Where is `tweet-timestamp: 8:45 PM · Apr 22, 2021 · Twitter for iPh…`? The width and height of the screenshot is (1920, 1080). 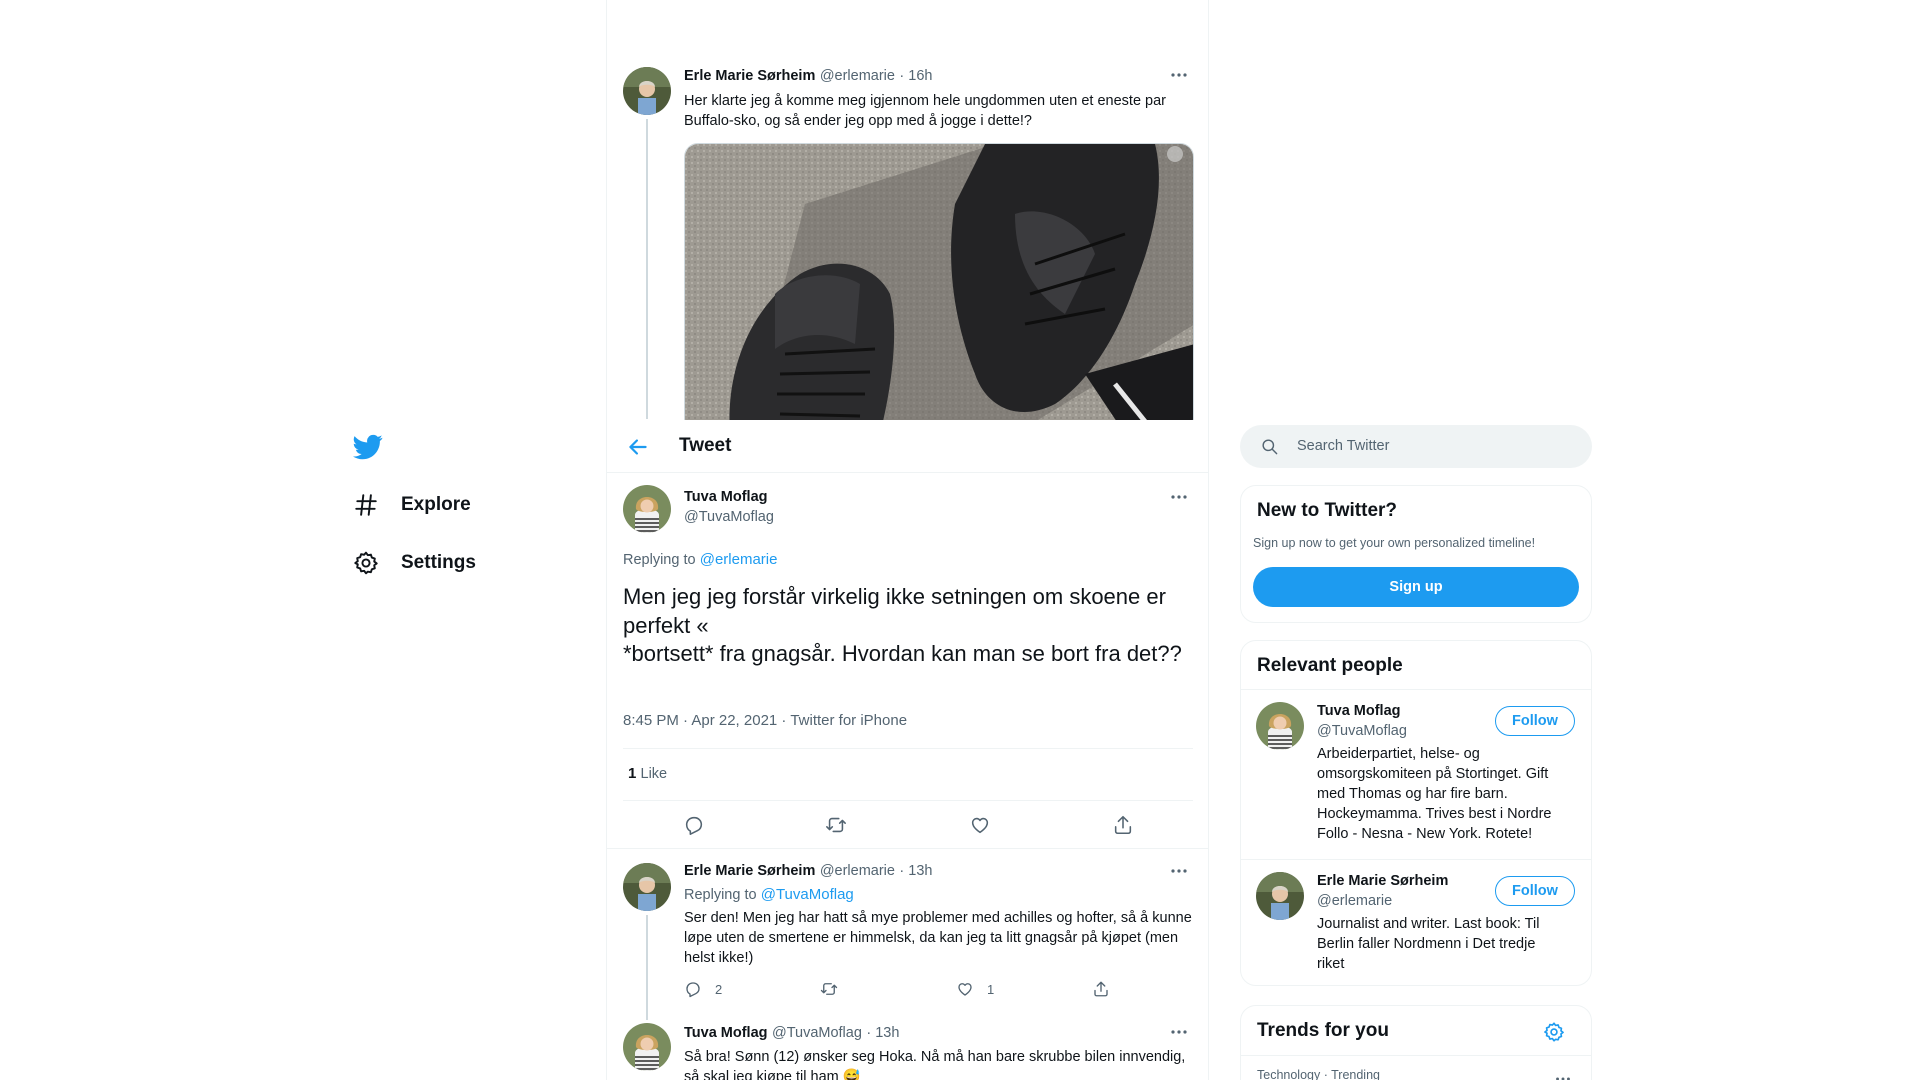 tweet-timestamp: 8:45 PM · Apr 22, 2021 · Twitter for iPh… is located at coordinates (765, 720).